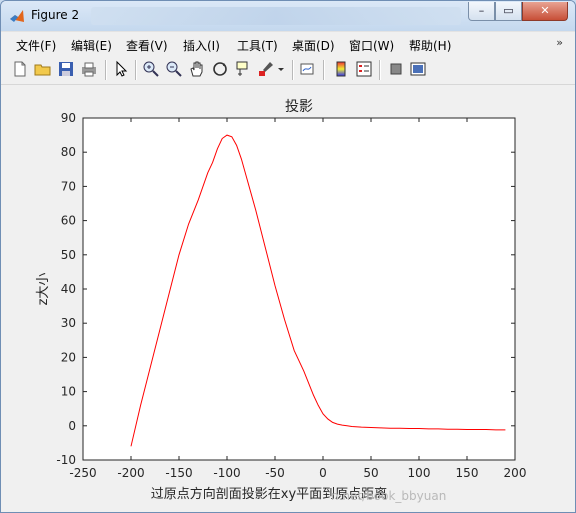  I want to click on x-tick-label: -150, so click(178, 473).